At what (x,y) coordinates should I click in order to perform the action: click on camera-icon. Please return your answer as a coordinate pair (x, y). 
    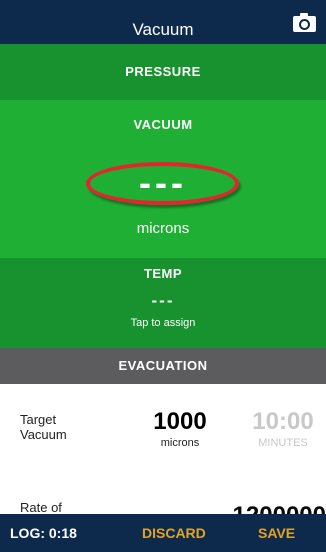
    Looking at the image, I should click on (304, 22).